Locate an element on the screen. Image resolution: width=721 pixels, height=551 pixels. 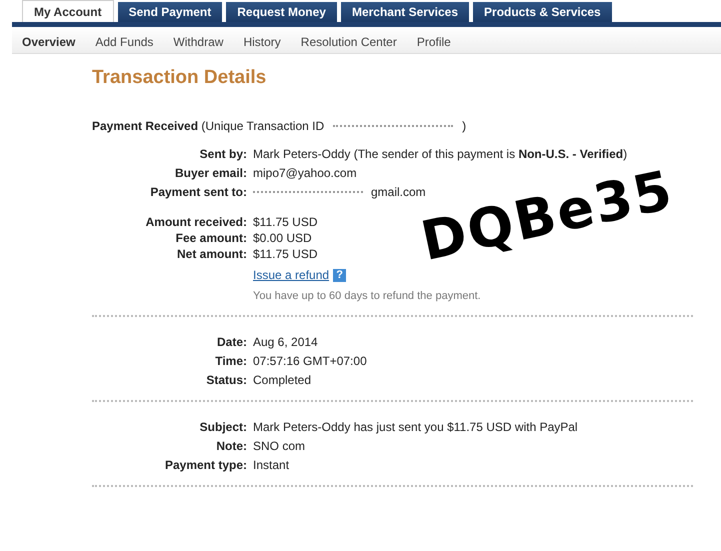
subnav-link: Resolution Center is located at coordinates (348, 41).